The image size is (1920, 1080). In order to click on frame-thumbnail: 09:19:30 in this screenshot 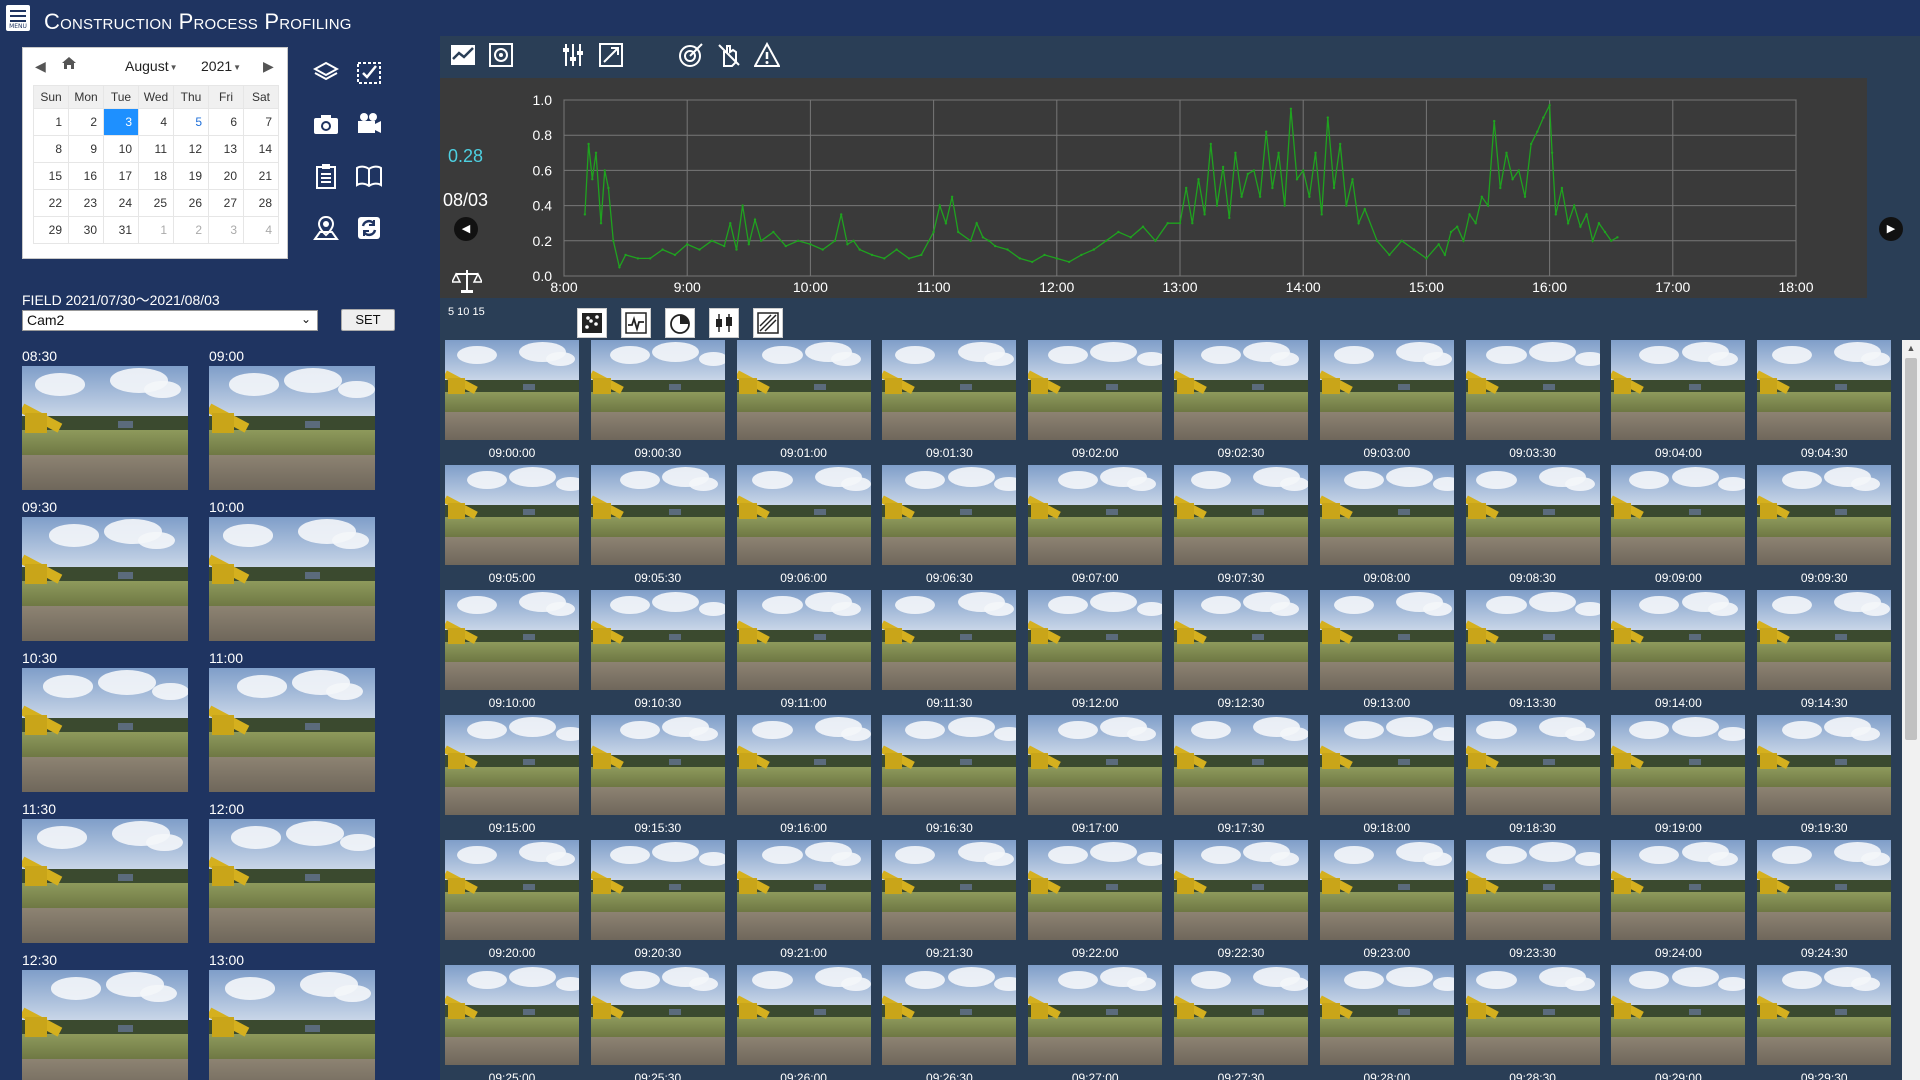, I will do `click(1824, 776)`.